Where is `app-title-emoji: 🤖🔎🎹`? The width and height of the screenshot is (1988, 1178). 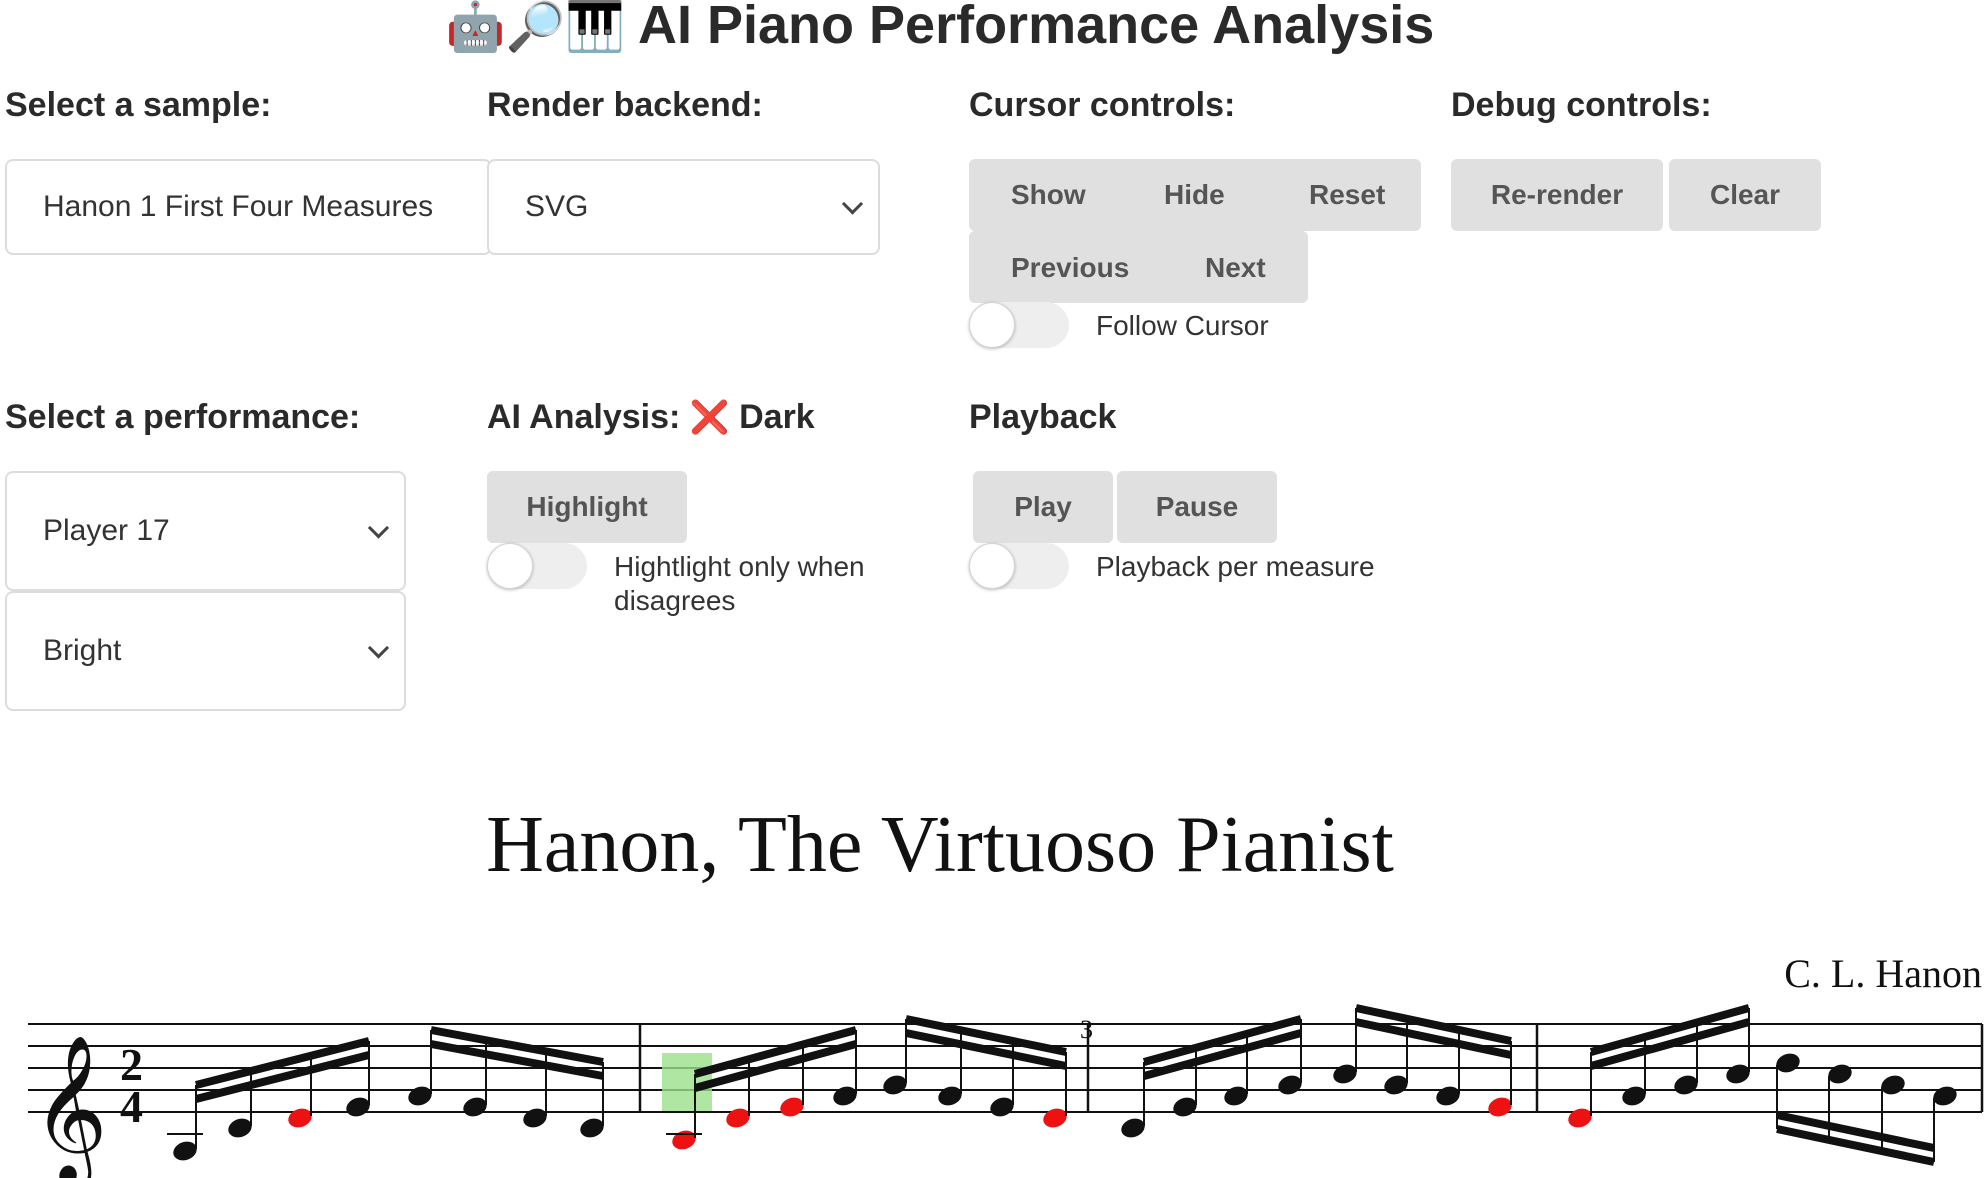 app-title-emoji: 🤖🔎🎹 is located at coordinates (535, 27).